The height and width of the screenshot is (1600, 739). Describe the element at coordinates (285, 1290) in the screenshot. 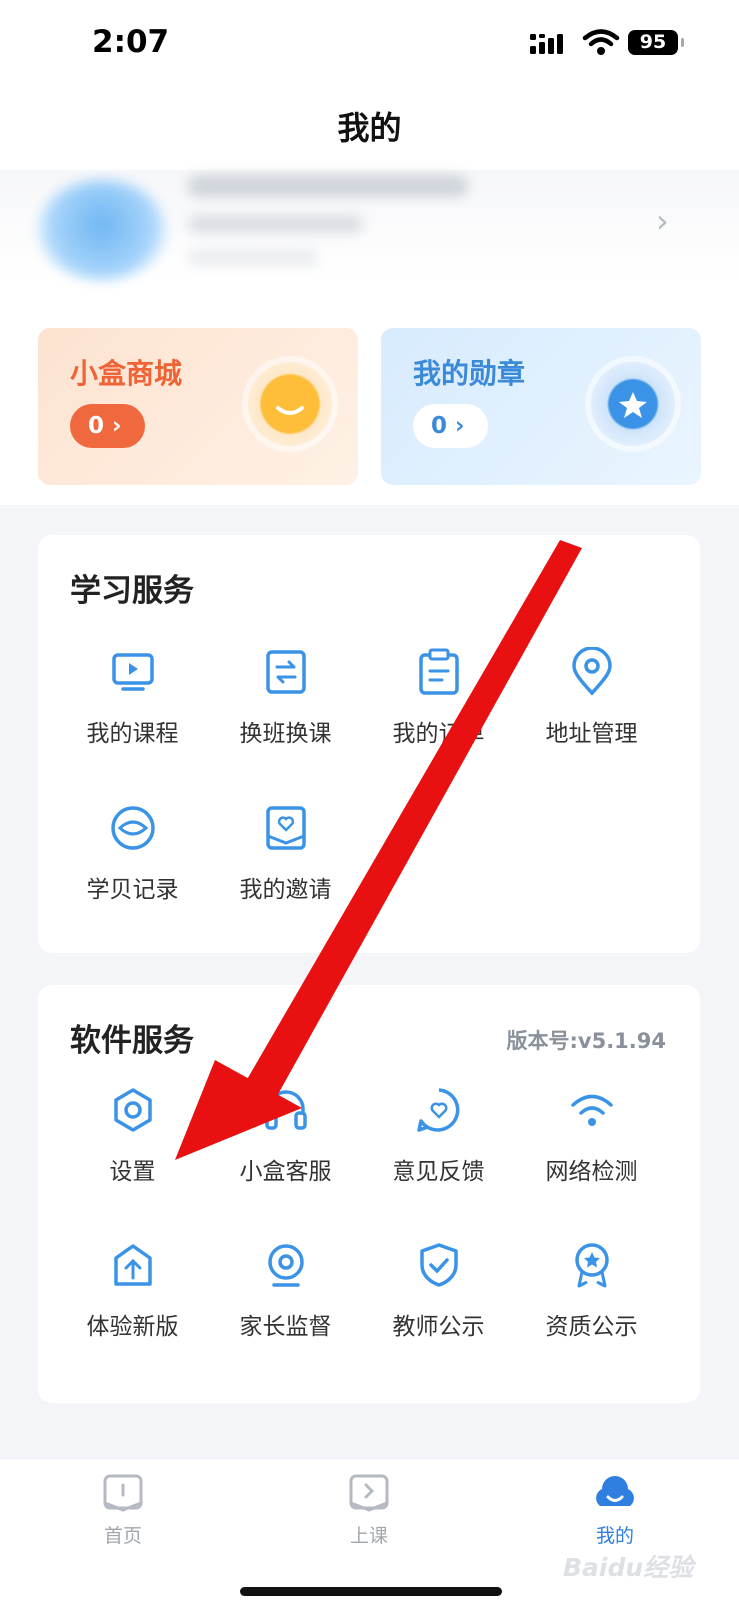

I see `parent-supervision-button: 家长监督` at that location.